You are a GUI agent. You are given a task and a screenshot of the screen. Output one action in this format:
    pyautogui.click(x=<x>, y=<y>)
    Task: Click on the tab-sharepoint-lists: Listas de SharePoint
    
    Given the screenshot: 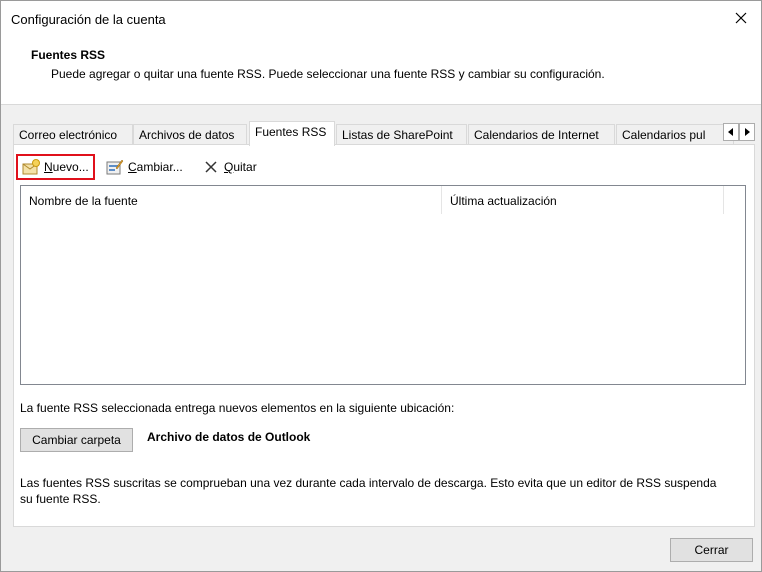 What is the action you would take?
    pyautogui.click(x=401, y=134)
    